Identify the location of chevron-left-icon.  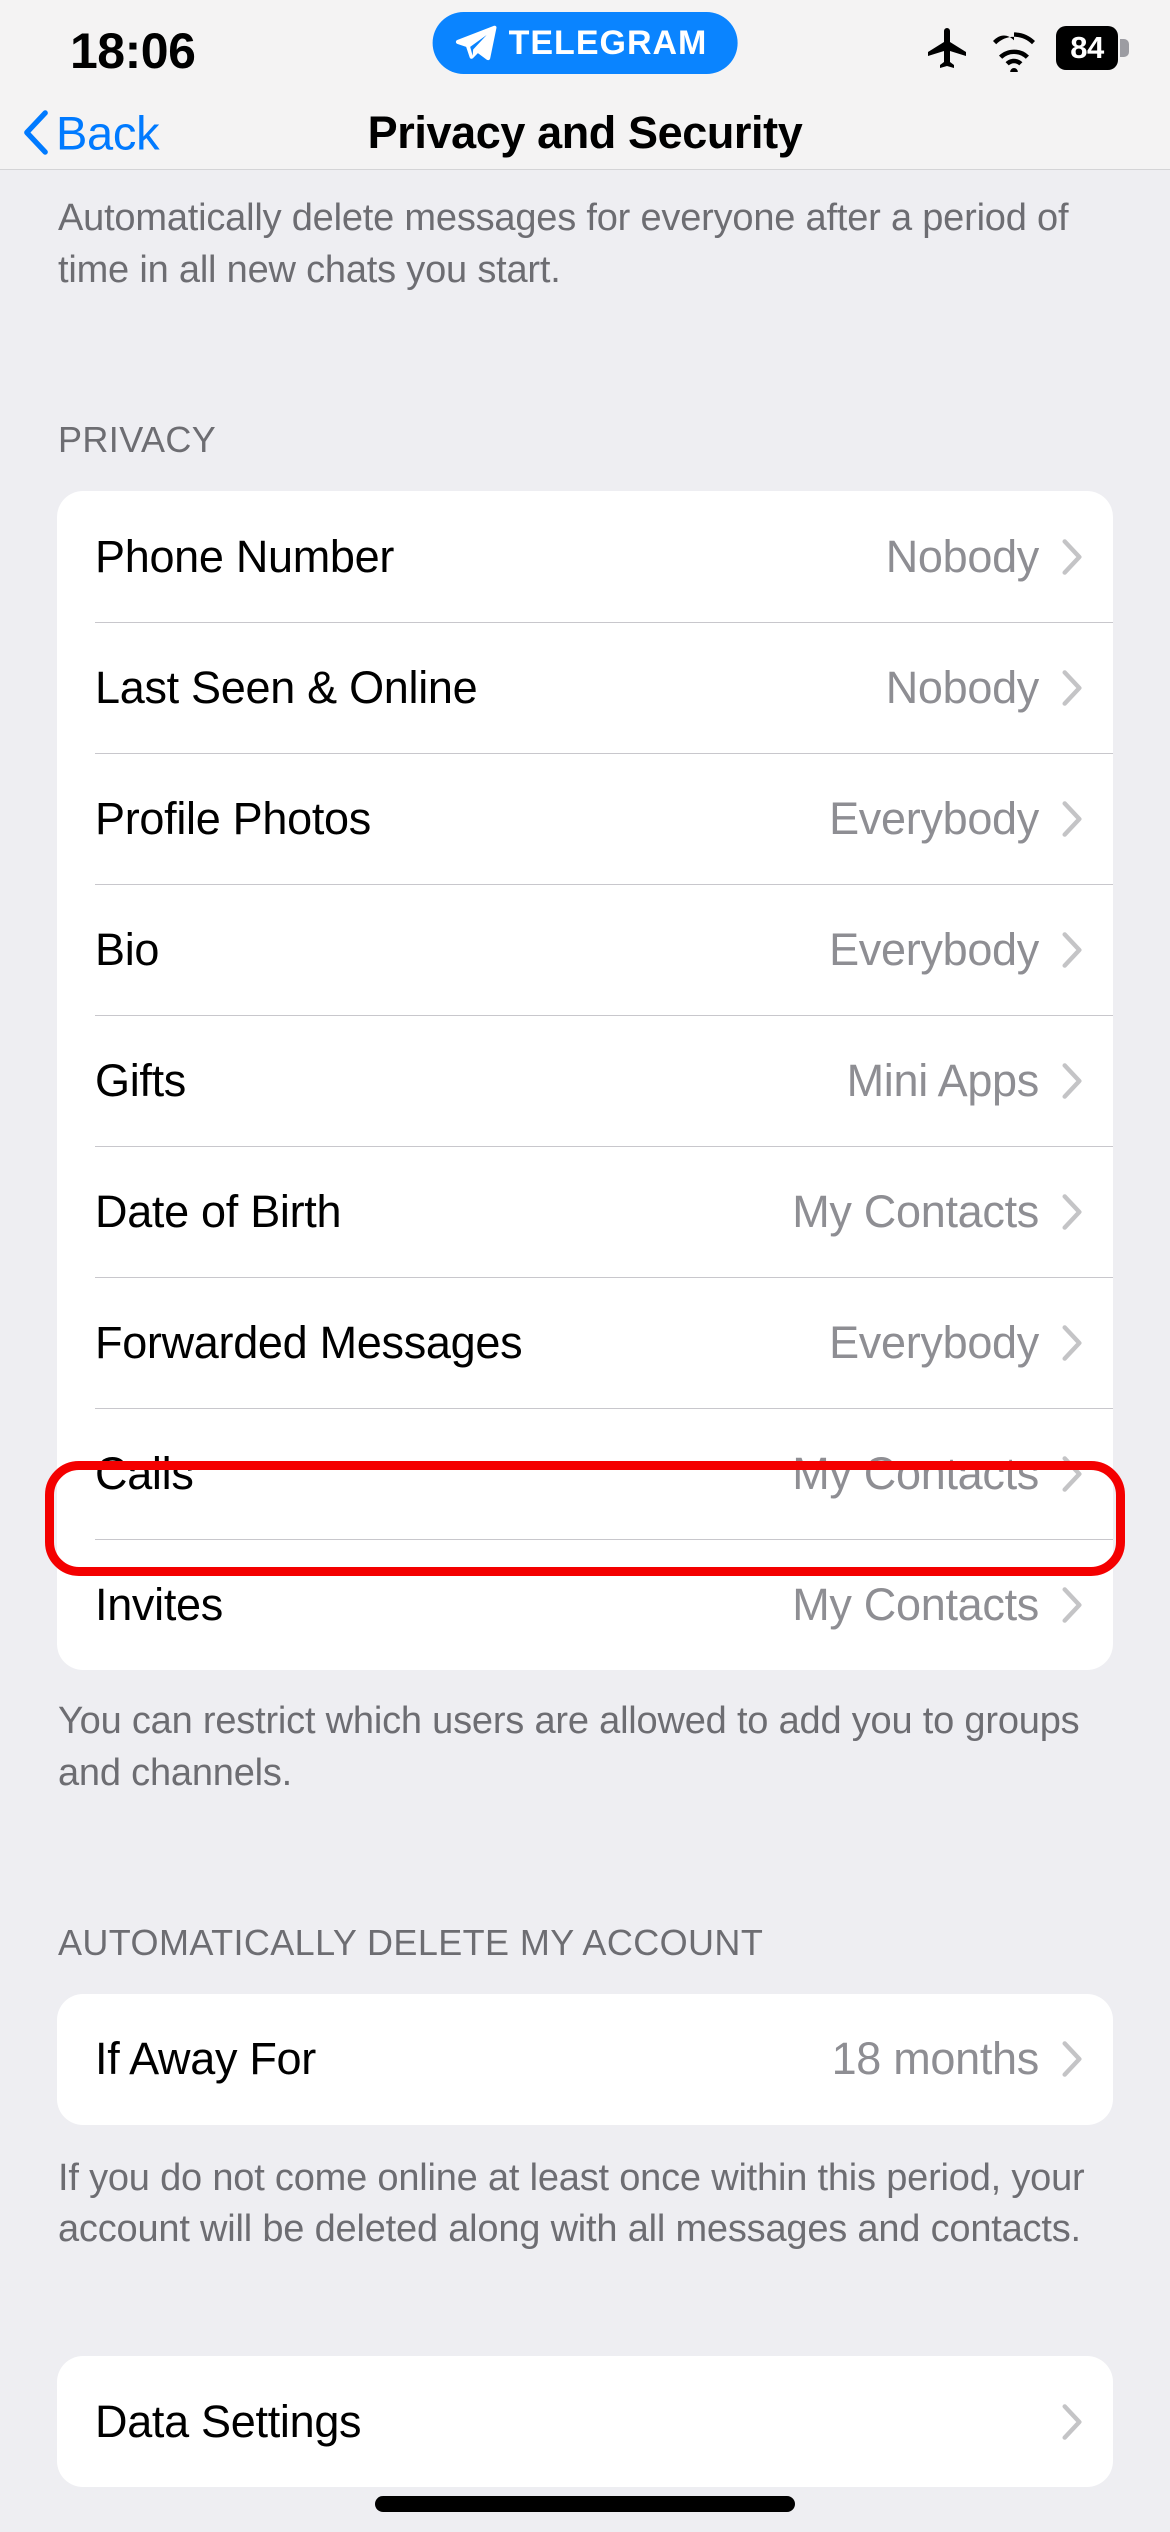
(36, 132).